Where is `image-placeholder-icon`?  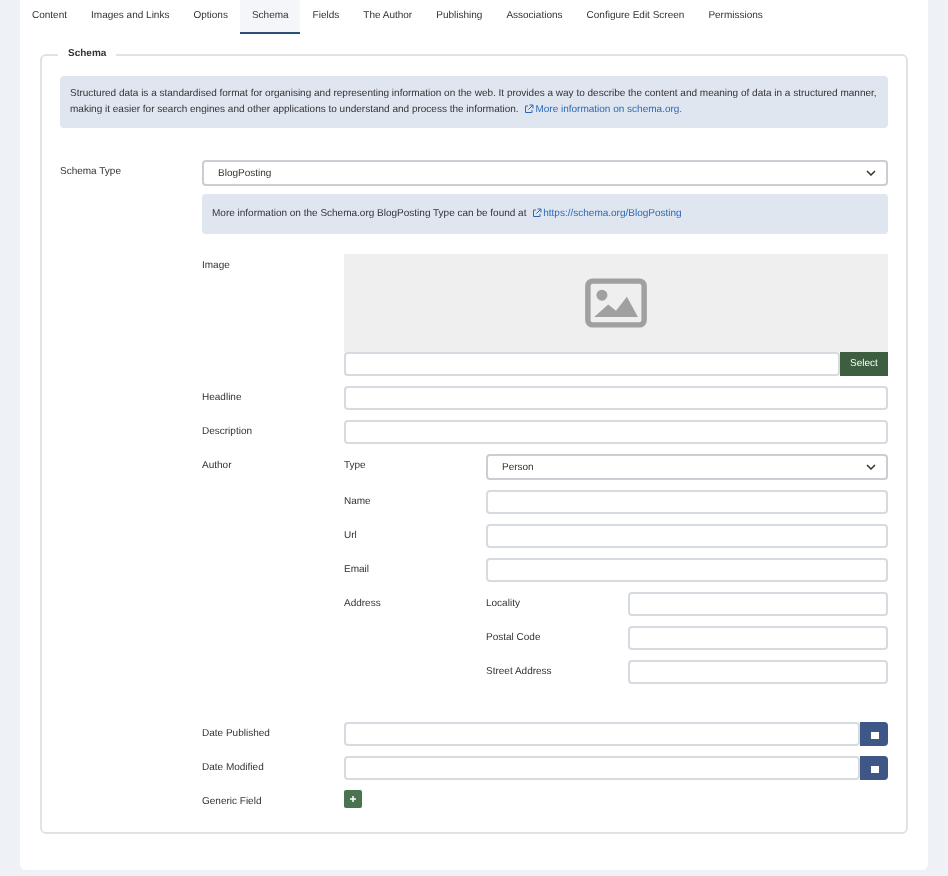
image-placeholder-icon is located at coordinates (616, 303).